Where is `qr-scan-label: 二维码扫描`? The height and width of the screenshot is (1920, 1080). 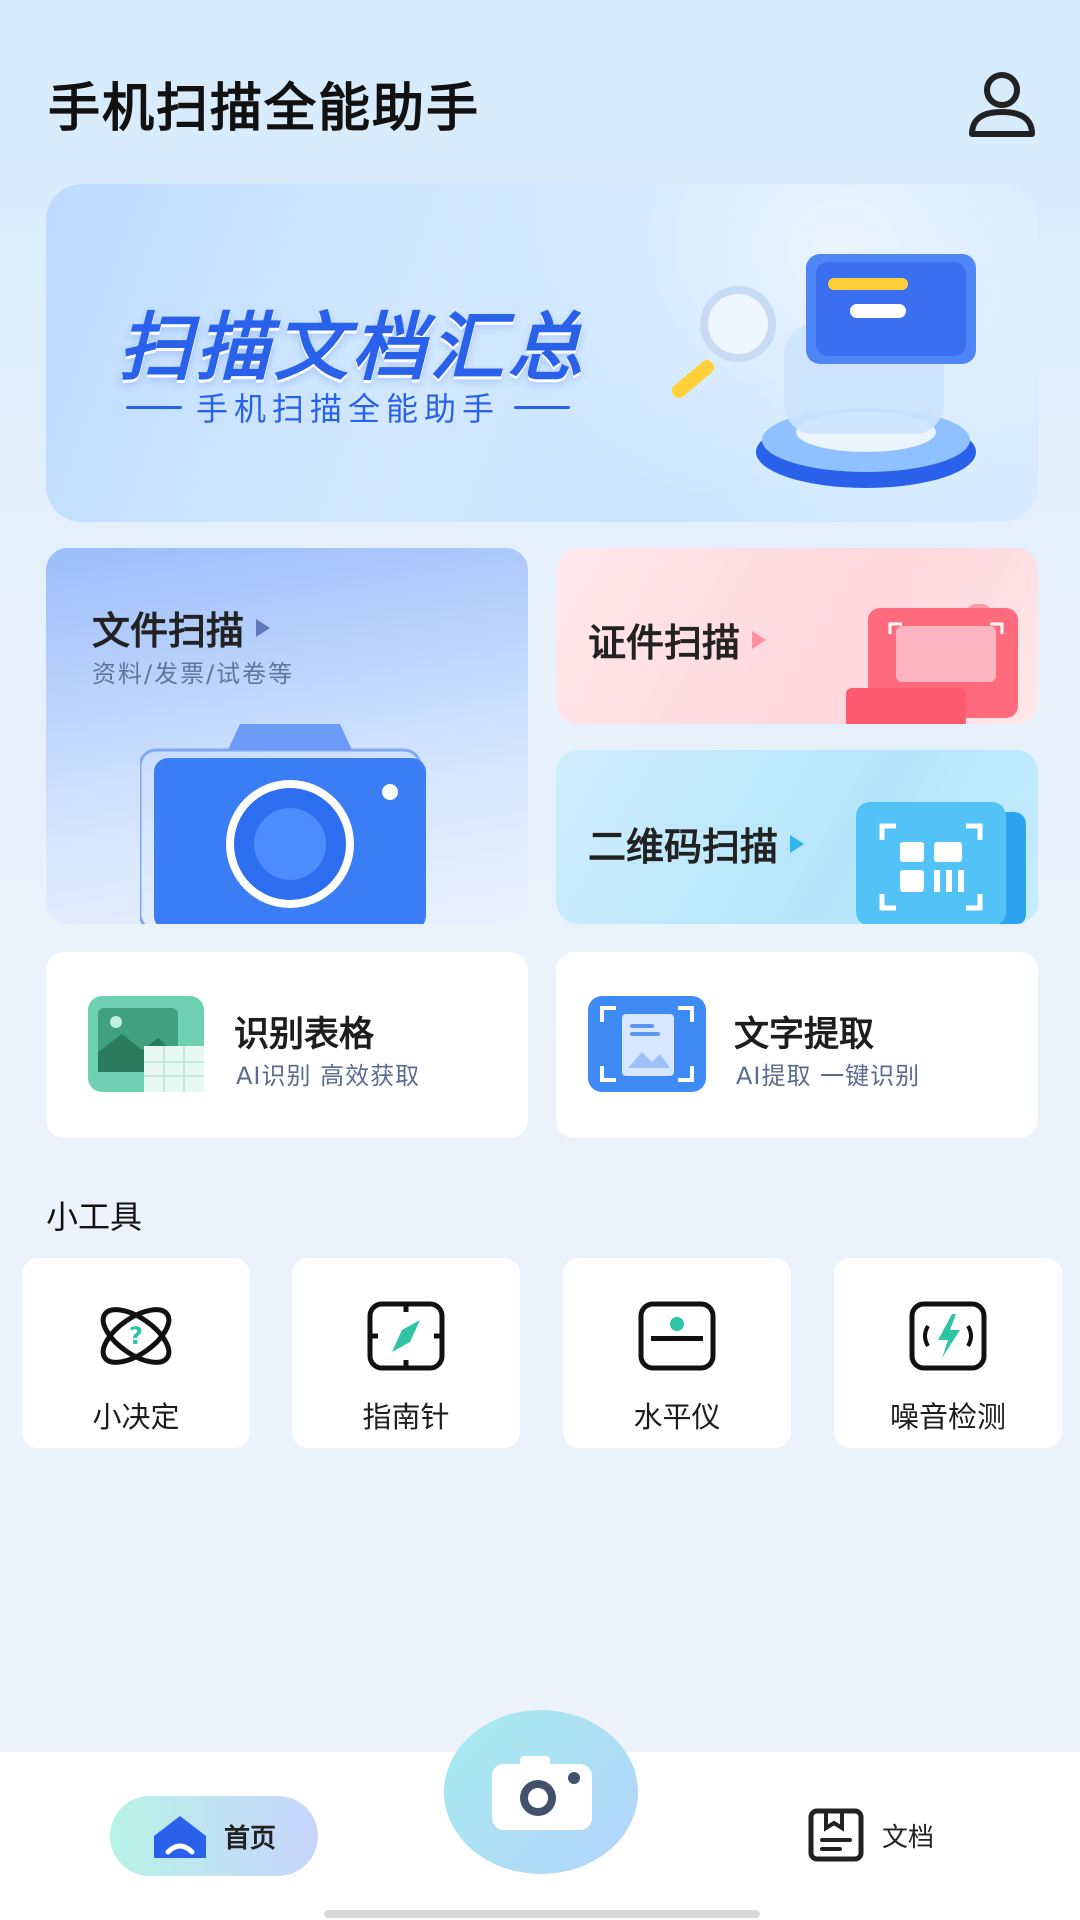
qr-scan-label: 二维码扫描 is located at coordinates (683, 847).